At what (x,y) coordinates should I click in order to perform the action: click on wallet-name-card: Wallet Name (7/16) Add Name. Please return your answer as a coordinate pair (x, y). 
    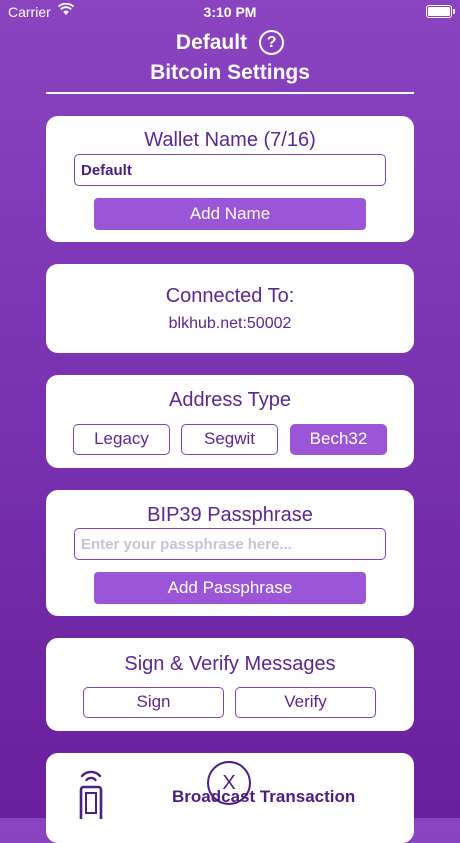
    Looking at the image, I should click on (230, 179).